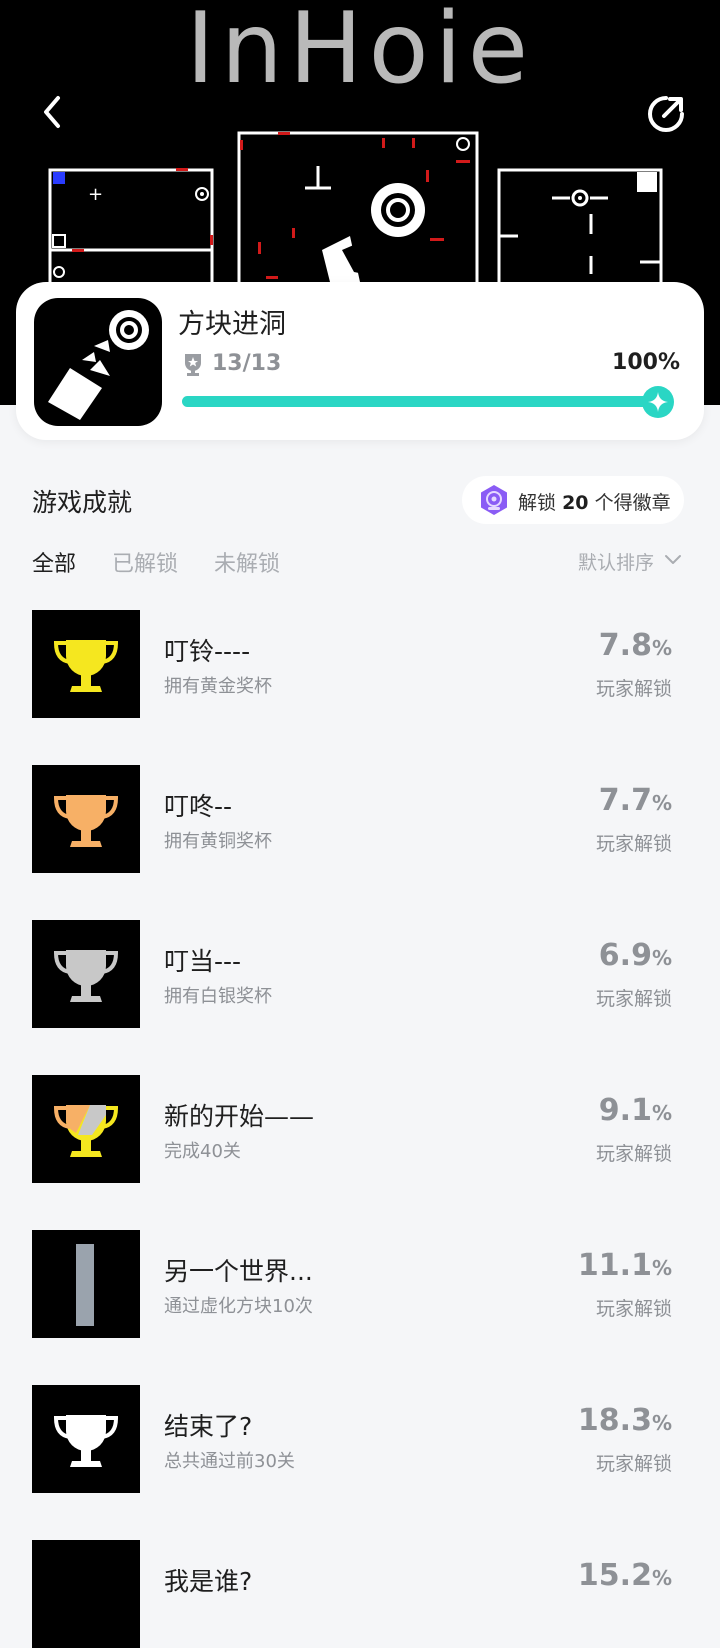  I want to click on achievement-description: 通过虚化方块10次, so click(238, 1306).